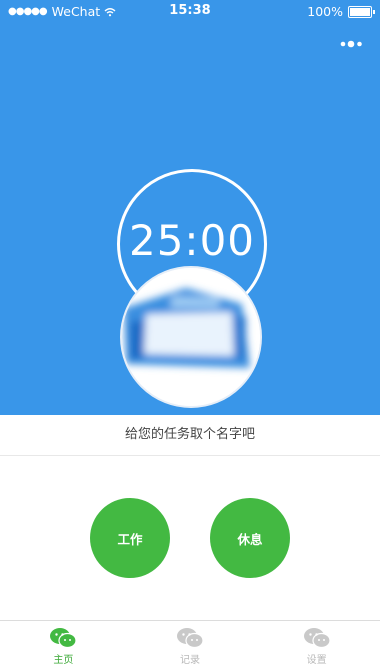 This screenshot has width=380, height=671. I want to click on task-name-prompt: 给您的任务取个名字吧, so click(190, 435).